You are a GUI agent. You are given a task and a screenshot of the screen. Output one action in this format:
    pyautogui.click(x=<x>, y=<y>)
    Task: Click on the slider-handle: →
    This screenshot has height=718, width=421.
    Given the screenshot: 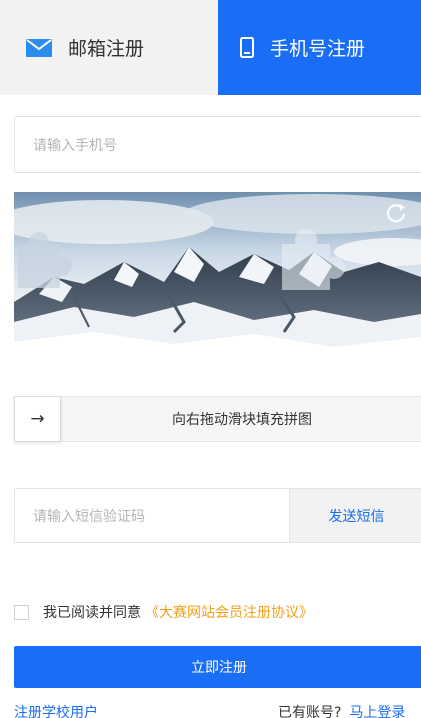 What is the action you would take?
    pyautogui.click(x=37, y=419)
    